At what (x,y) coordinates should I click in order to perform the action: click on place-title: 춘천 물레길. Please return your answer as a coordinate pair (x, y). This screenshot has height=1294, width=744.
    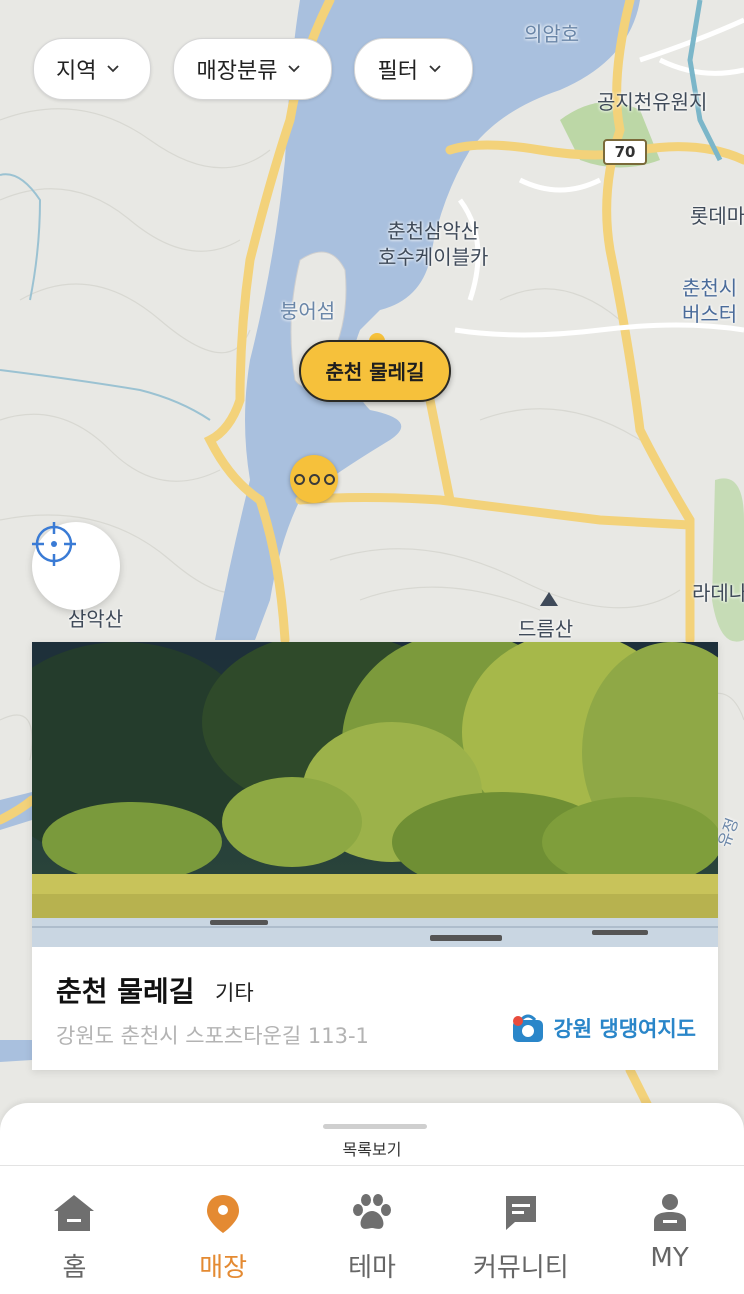
    Looking at the image, I should click on (125, 991).